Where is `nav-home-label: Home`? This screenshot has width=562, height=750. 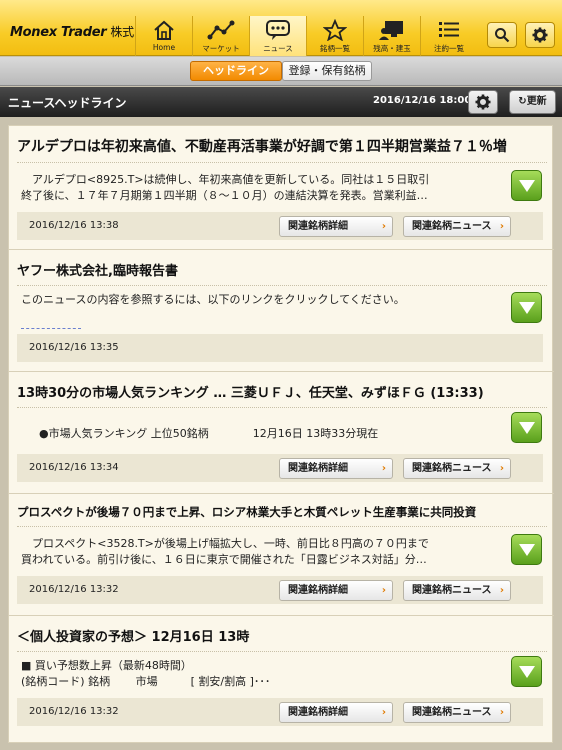
nav-home-label: Home is located at coordinates (164, 47).